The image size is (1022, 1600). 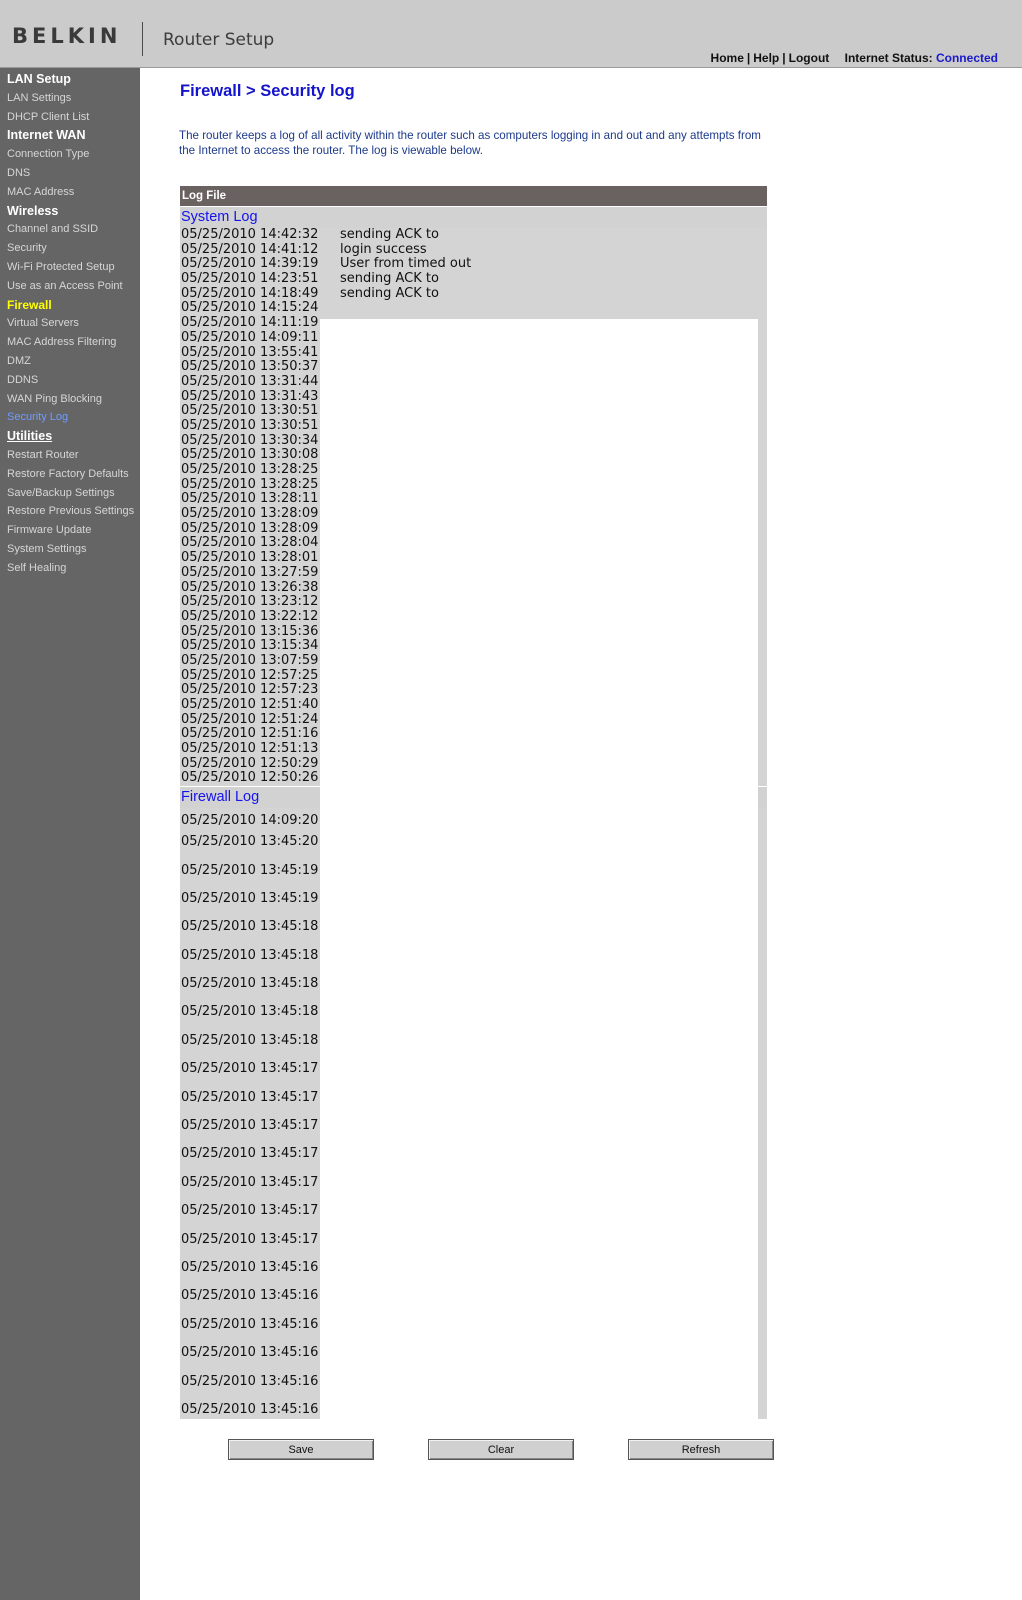 What do you see at coordinates (406, 264) in the screenshot?
I see `log-message: User from timed out` at bounding box center [406, 264].